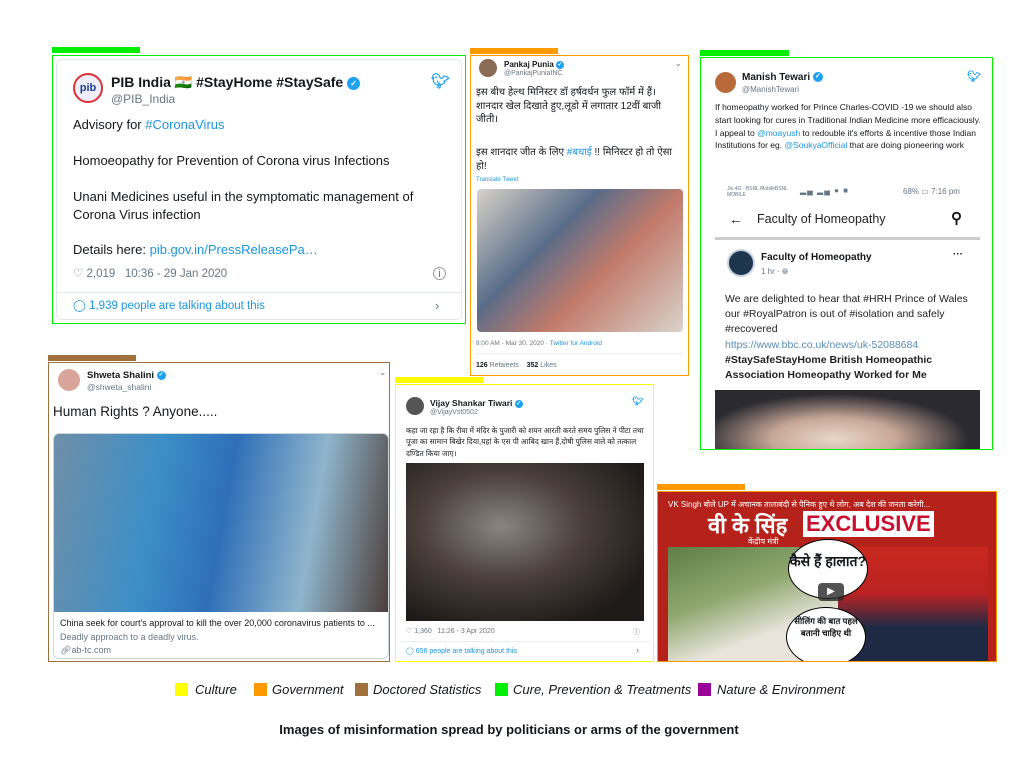 This screenshot has width=1024, height=768. Describe the element at coordinates (847, 419) in the screenshot. I see `post-photo-prince-charles` at that location.